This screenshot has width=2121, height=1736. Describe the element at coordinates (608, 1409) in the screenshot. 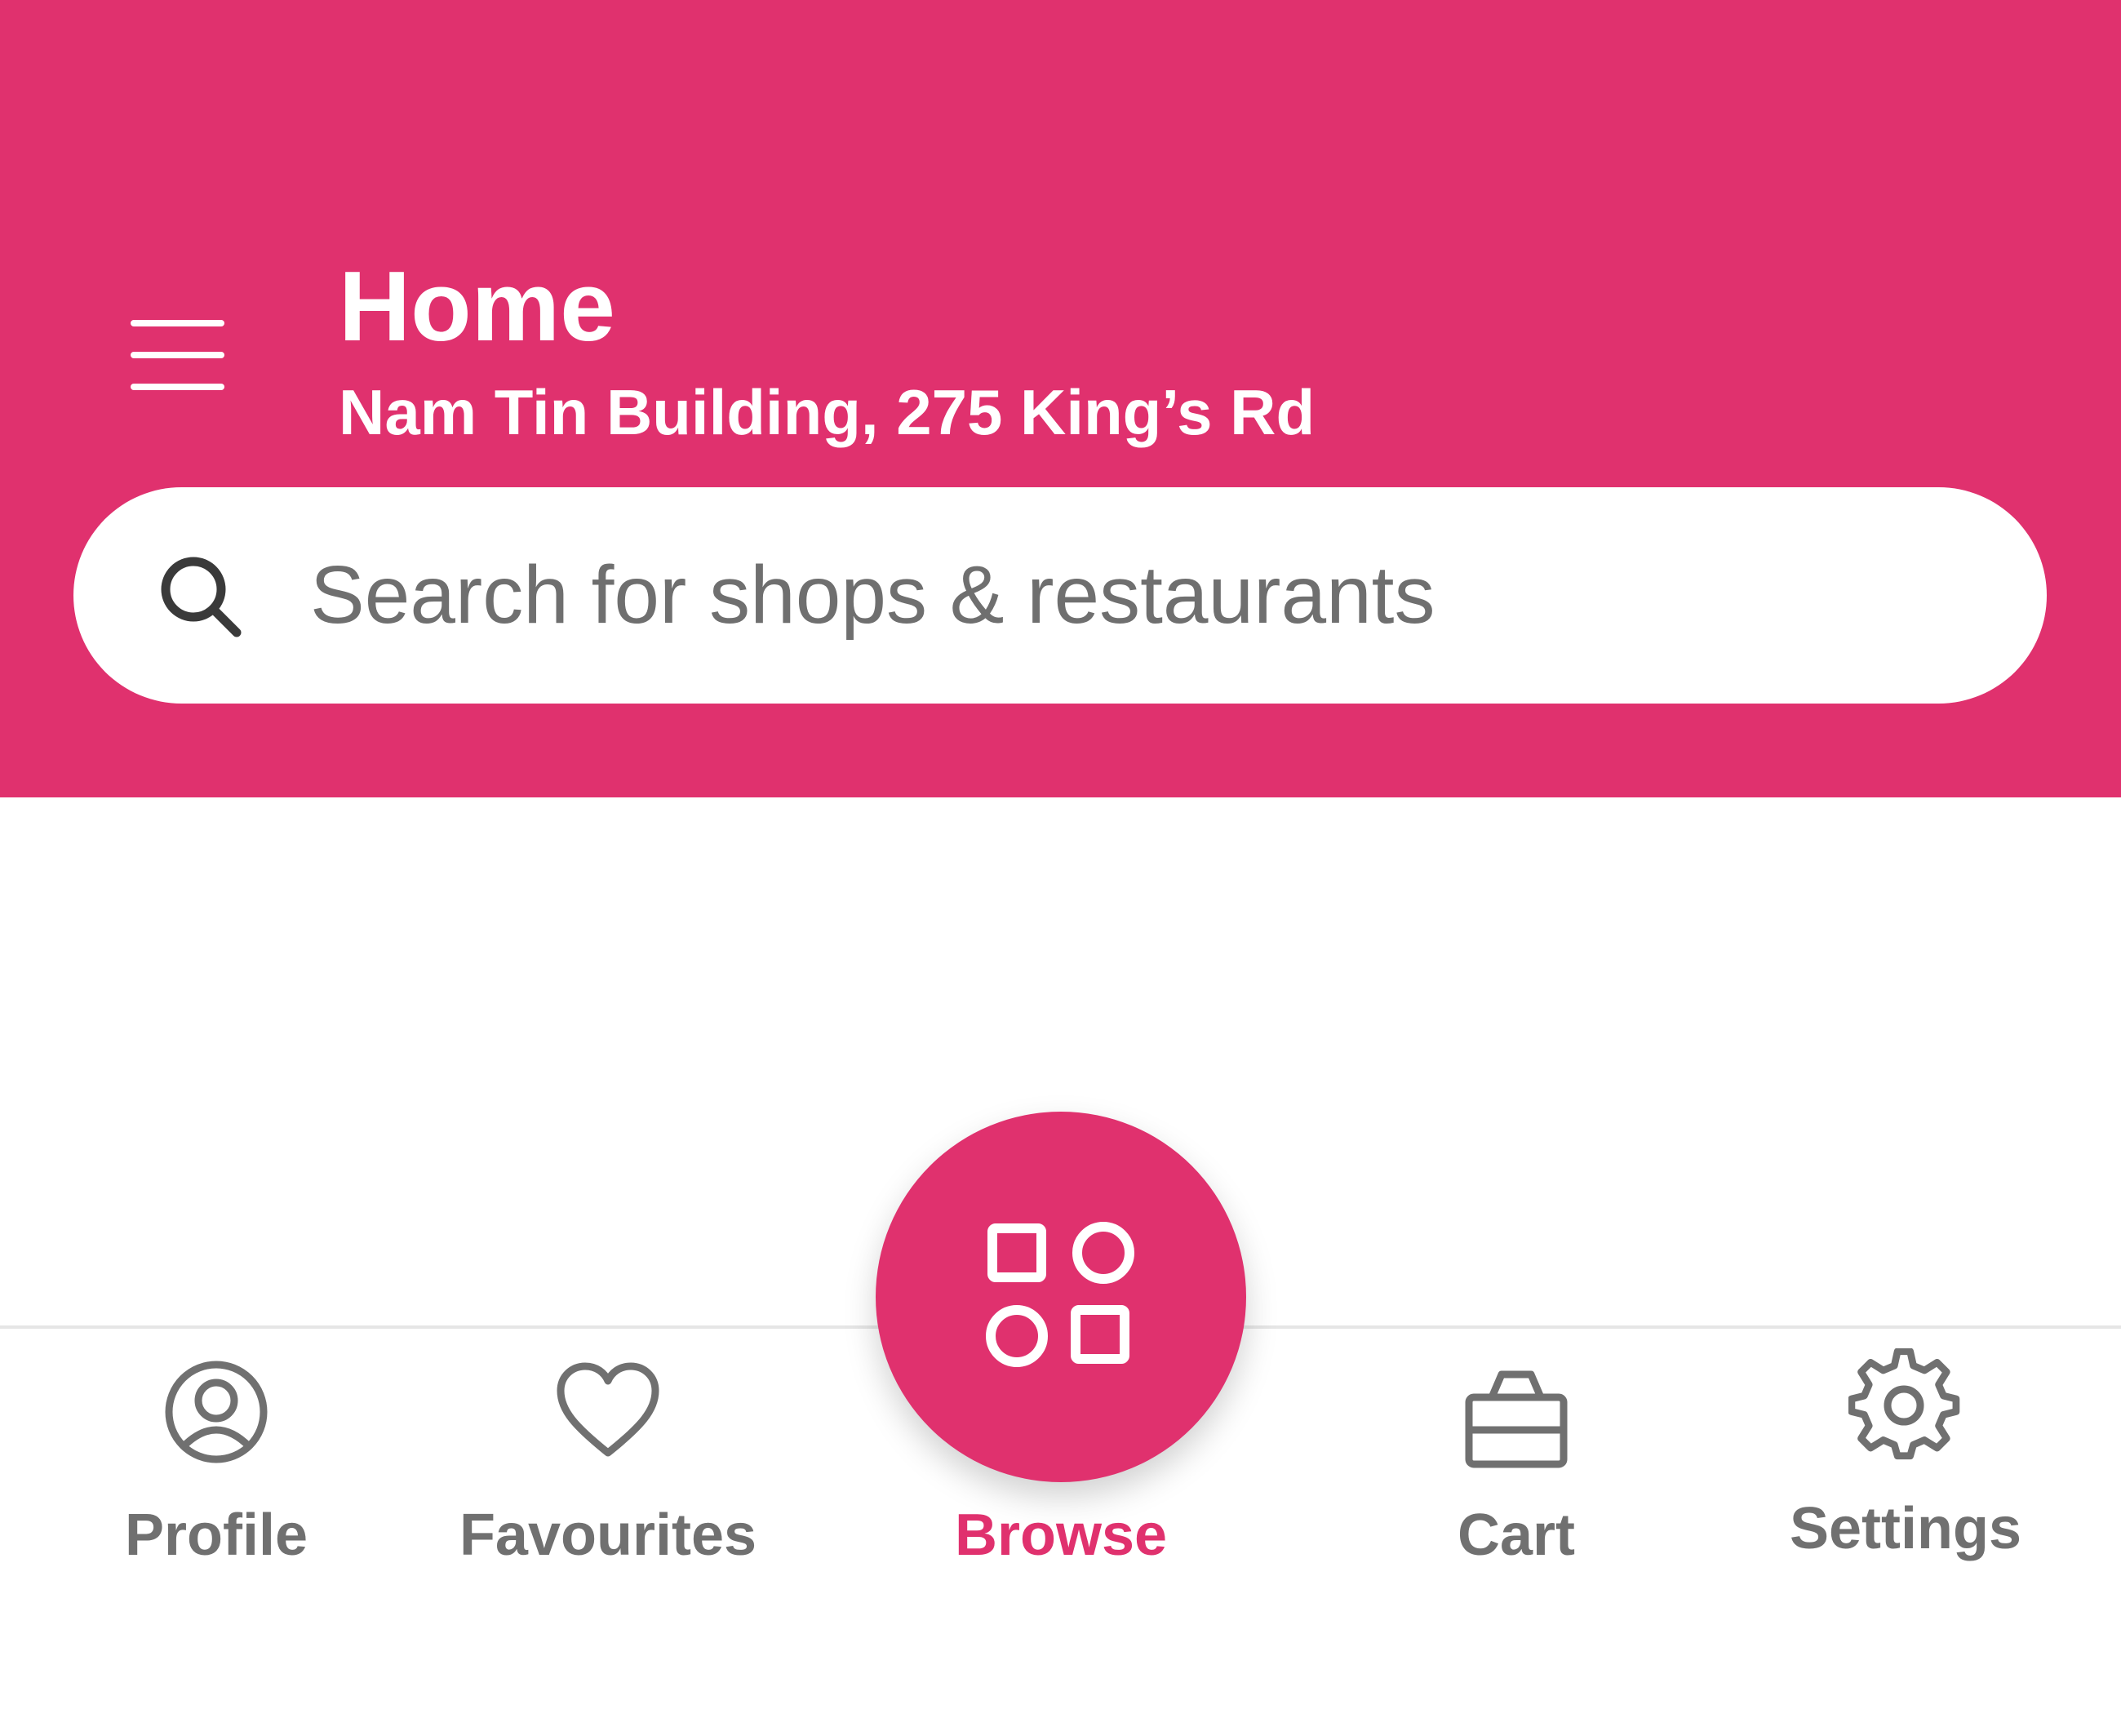

I see `heart-icon` at that location.